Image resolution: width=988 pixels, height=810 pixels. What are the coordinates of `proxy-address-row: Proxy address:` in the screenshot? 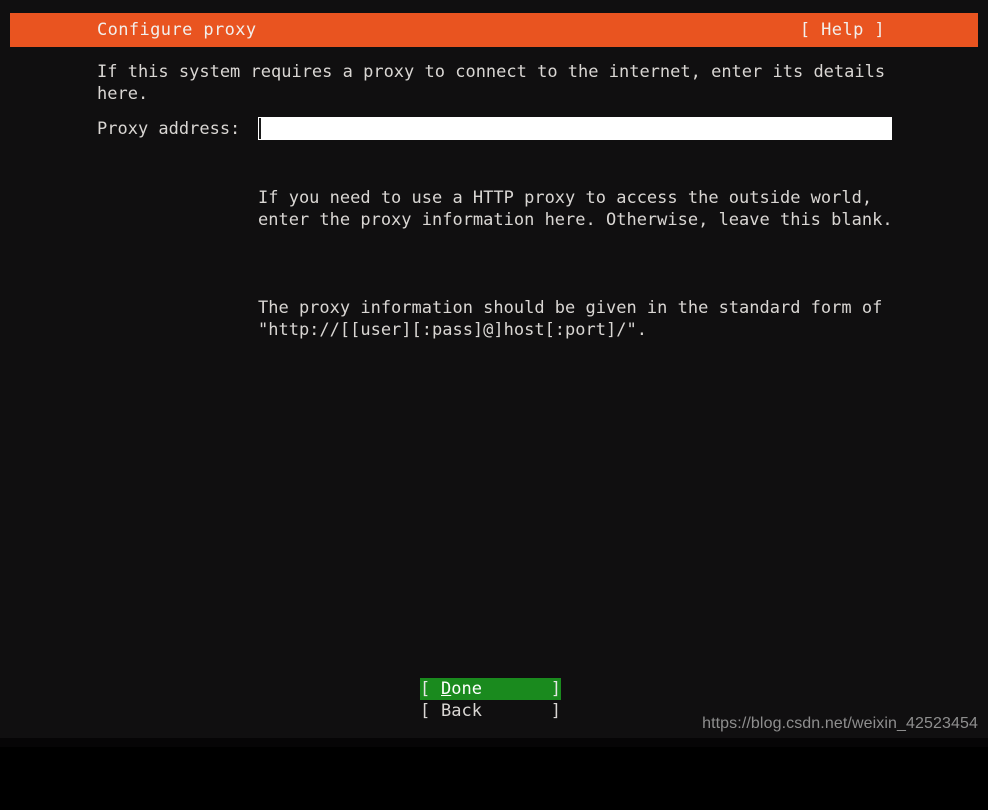 It's located at (497, 129).